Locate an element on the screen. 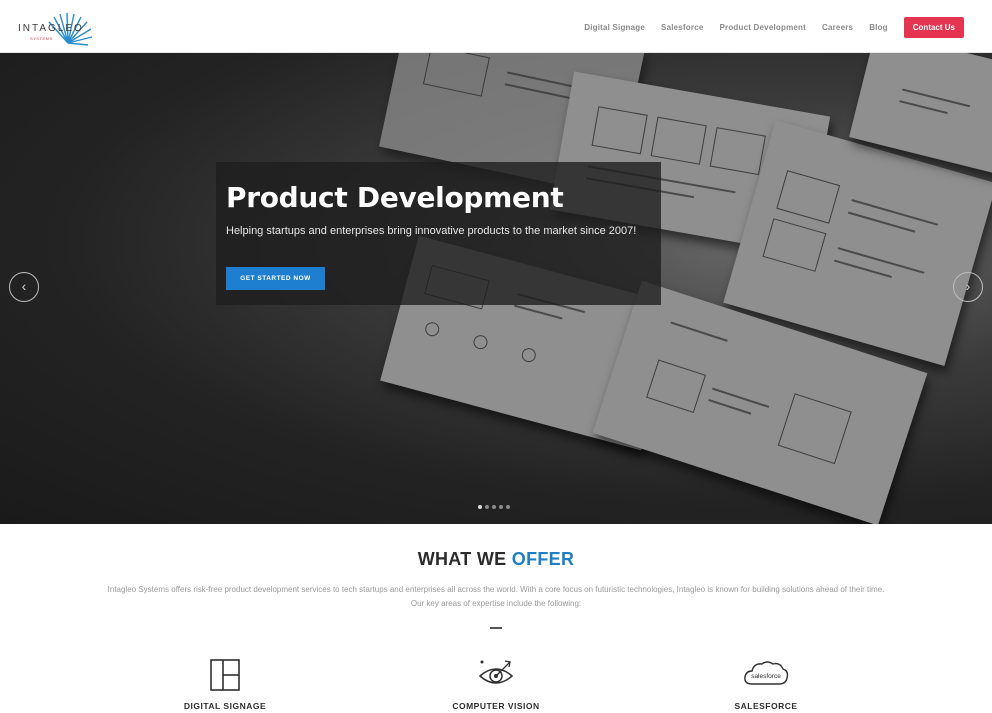  section-title: WHAT WE OFFER is located at coordinates (496, 559).